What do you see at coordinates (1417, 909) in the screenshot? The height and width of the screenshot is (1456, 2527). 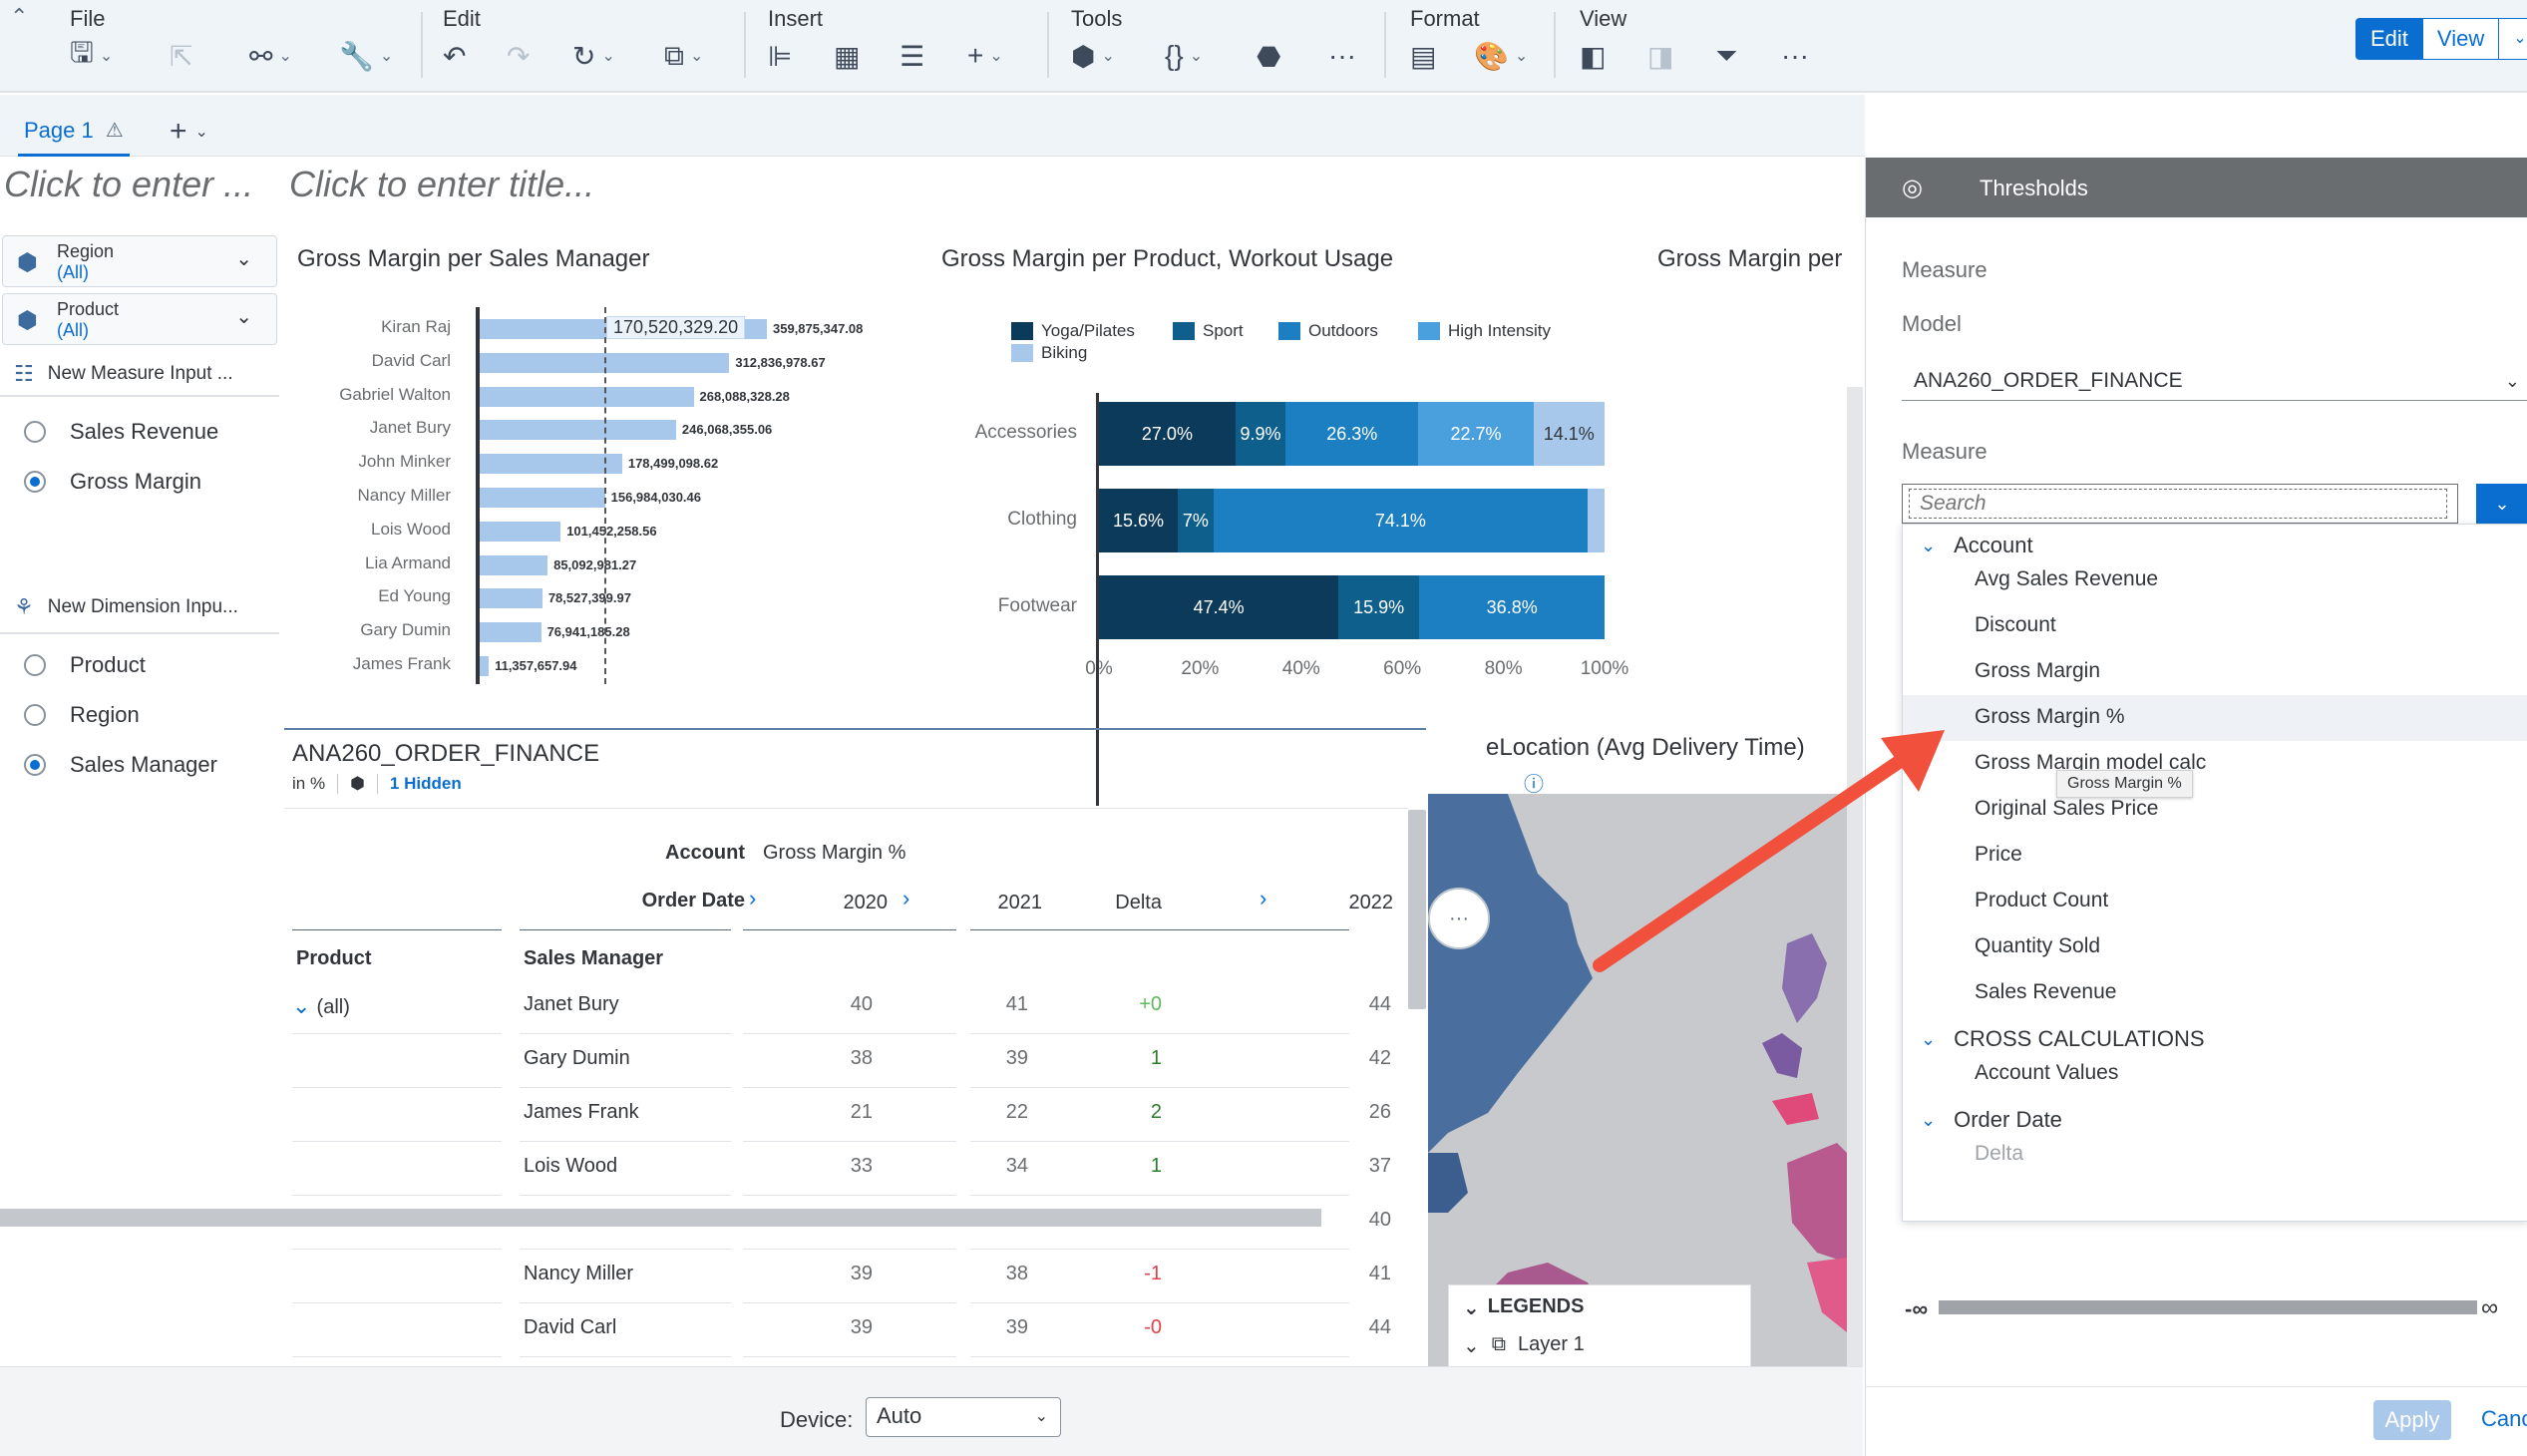 I see `table-vertical-scrollbar` at bounding box center [1417, 909].